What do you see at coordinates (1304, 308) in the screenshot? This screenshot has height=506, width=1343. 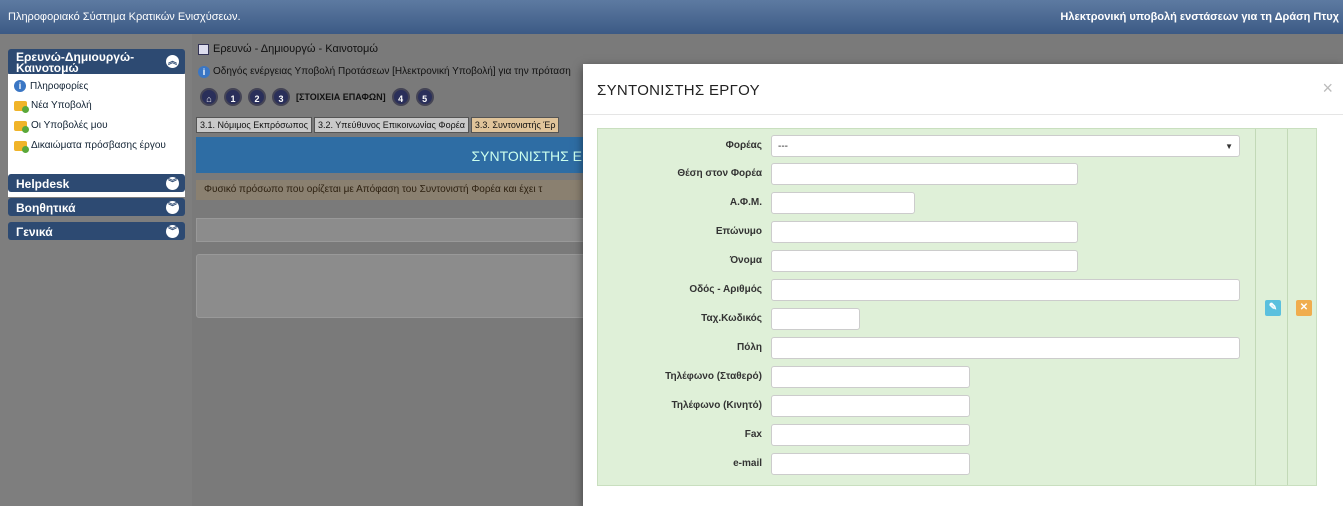 I see `delete-icon: ✕` at bounding box center [1304, 308].